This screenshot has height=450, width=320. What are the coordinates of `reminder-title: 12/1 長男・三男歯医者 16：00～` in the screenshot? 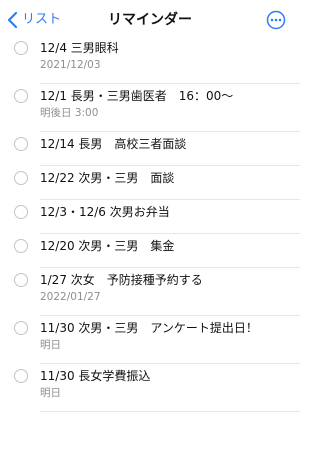 It's located at (137, 96).